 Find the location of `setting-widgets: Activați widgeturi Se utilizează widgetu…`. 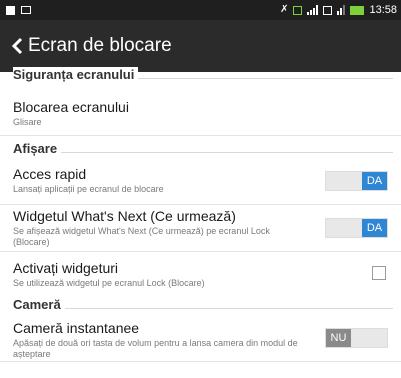

setting-widgets: Activați widgeturi Se utilizează widgetu… is located at coordinates (200, 272).